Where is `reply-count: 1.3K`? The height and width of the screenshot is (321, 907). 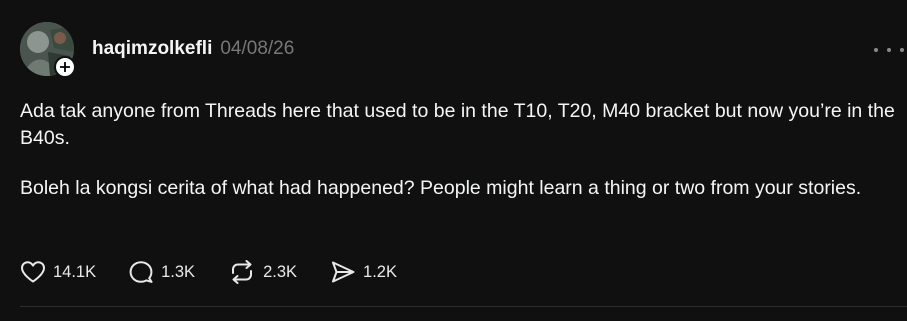 reply-count: 1.3K is located at coordinates (178, 271).